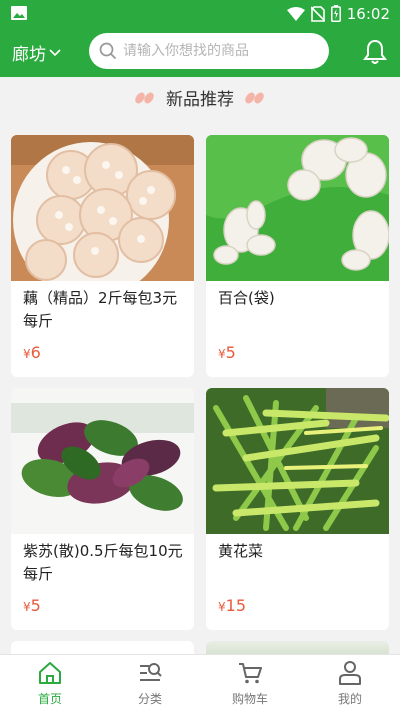 The height and width of the screenshot is (711, 400). Describe the element at coordinates (200, 13) in the screenshot. I see `status-bar: 16:02` at that location.